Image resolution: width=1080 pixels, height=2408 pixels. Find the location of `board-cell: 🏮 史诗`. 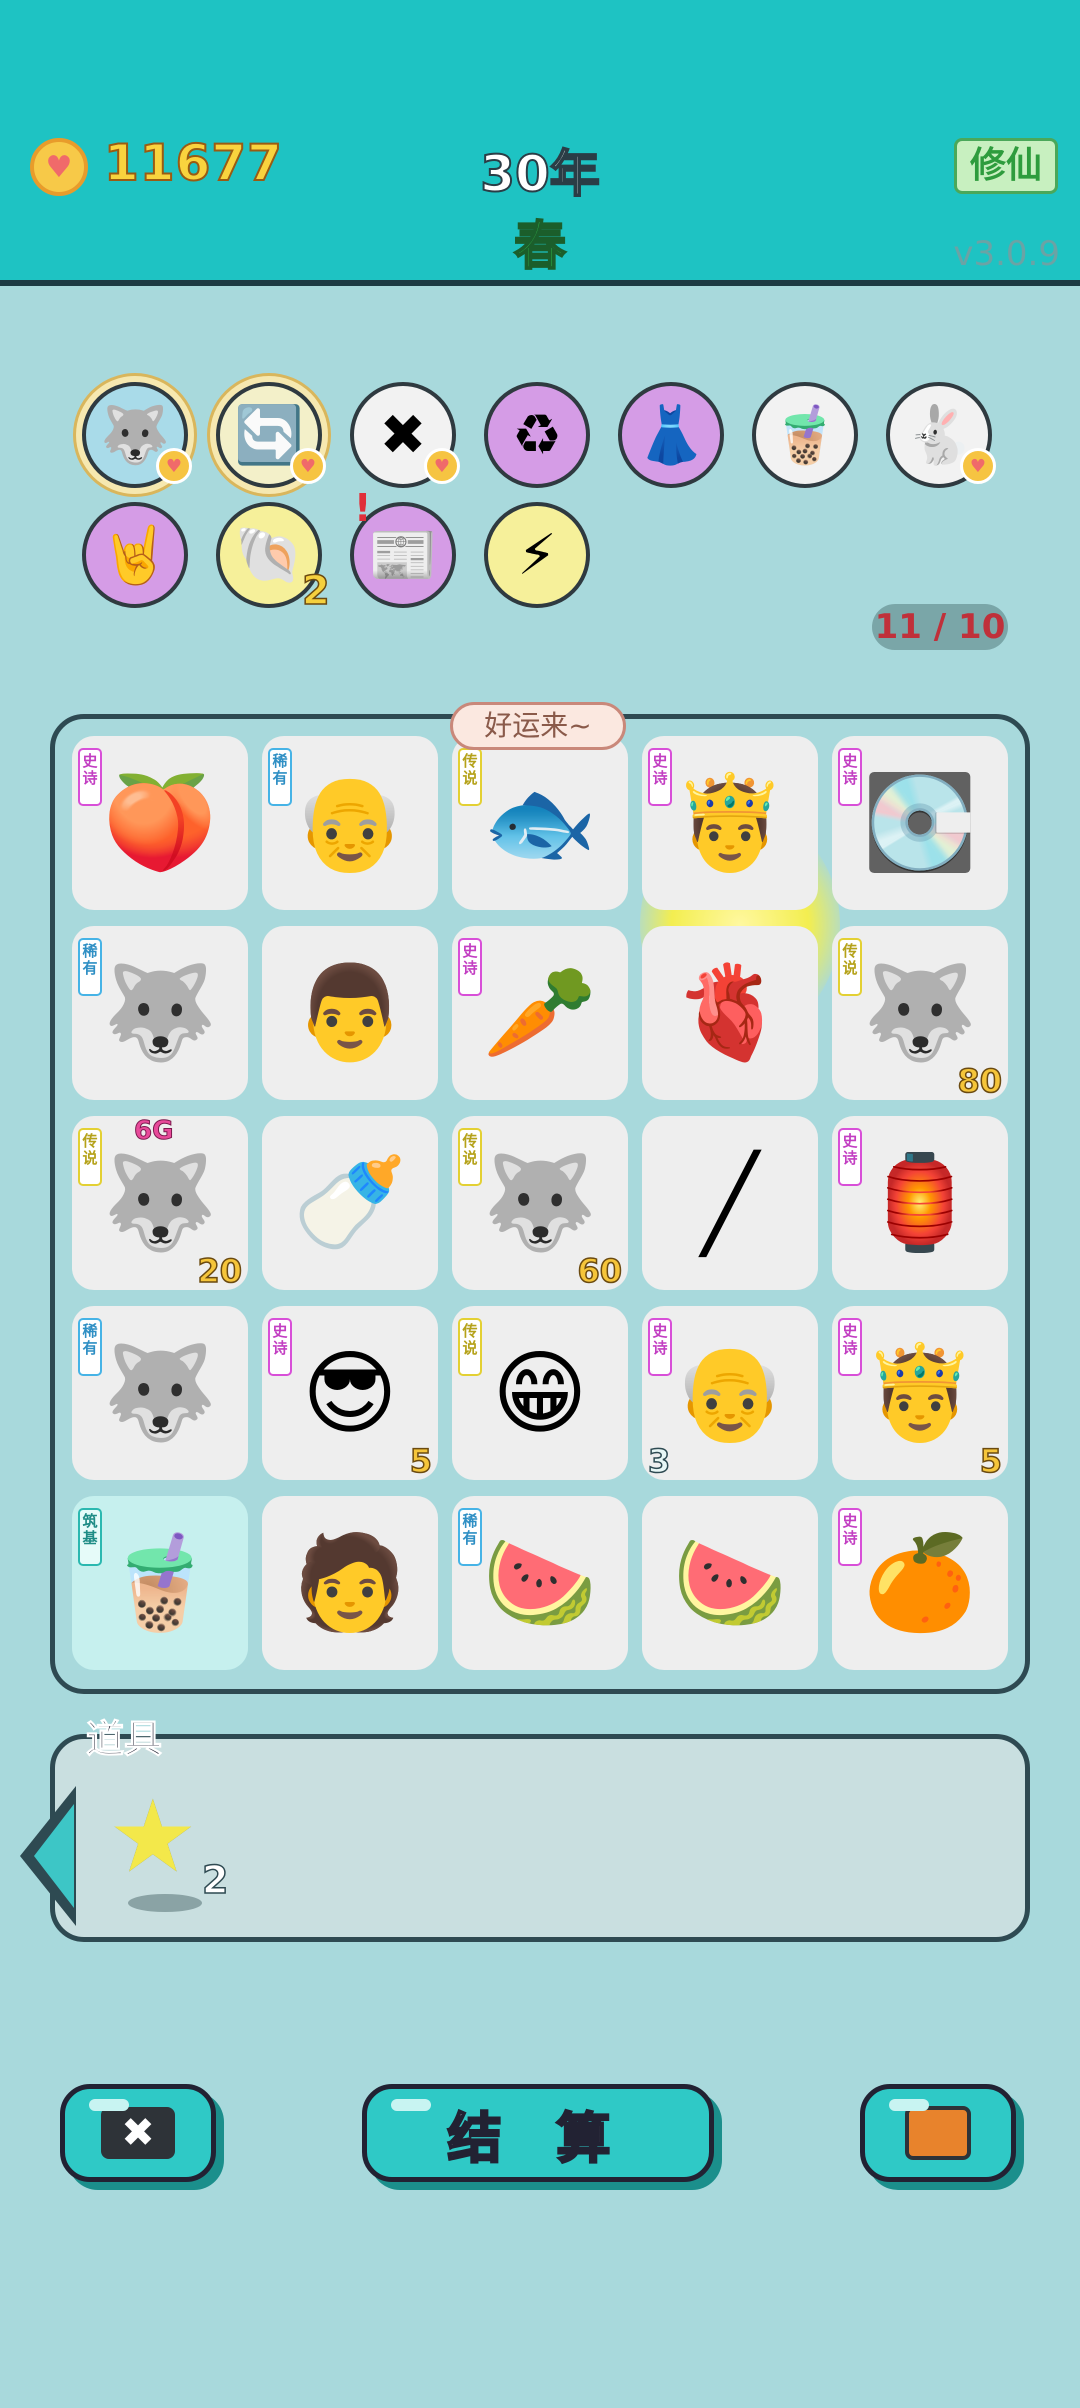

board-cell: 🏮 史诗 is located at coordinates (920, 1203).